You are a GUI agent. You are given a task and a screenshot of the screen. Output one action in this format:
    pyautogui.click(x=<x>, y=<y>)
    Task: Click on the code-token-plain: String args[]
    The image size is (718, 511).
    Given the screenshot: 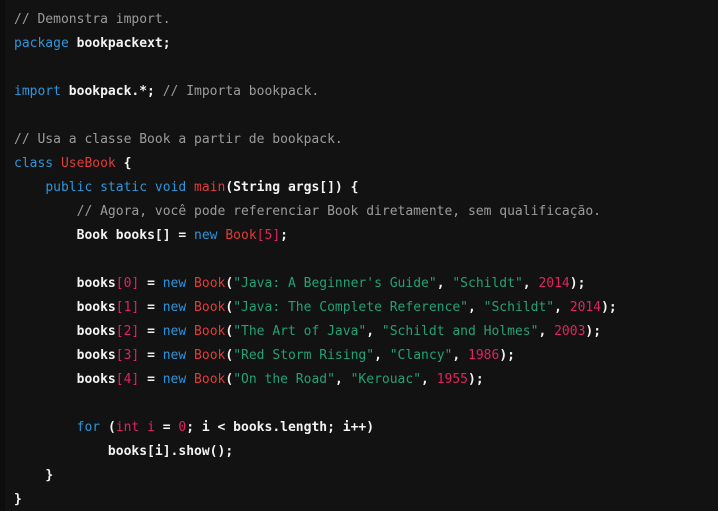 What is the action you would take?
    pyautogui.click(x=284, y=187)
    